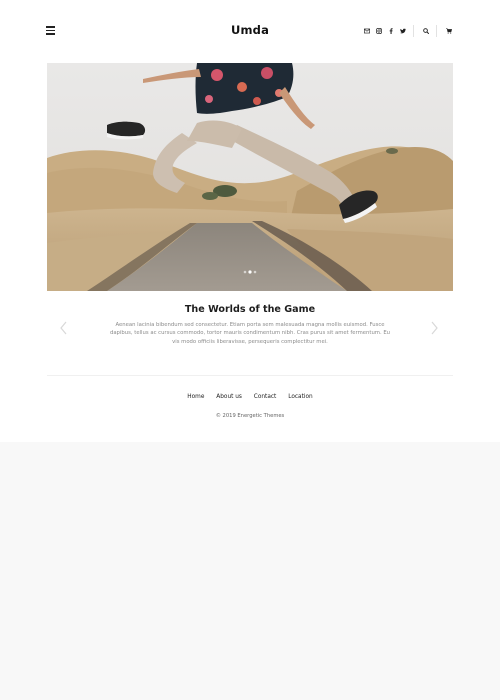 This screenshot has height=700, width=500. I want to click on search-icon, so click(425, 31).